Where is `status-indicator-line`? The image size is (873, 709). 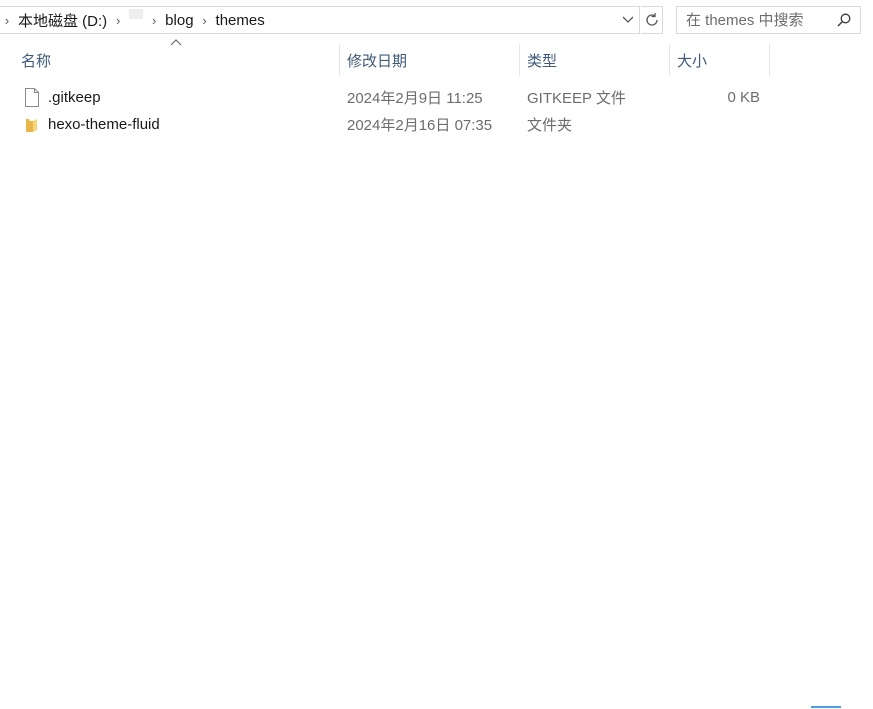 status-indicator-line is located at coordinates (826, 707).